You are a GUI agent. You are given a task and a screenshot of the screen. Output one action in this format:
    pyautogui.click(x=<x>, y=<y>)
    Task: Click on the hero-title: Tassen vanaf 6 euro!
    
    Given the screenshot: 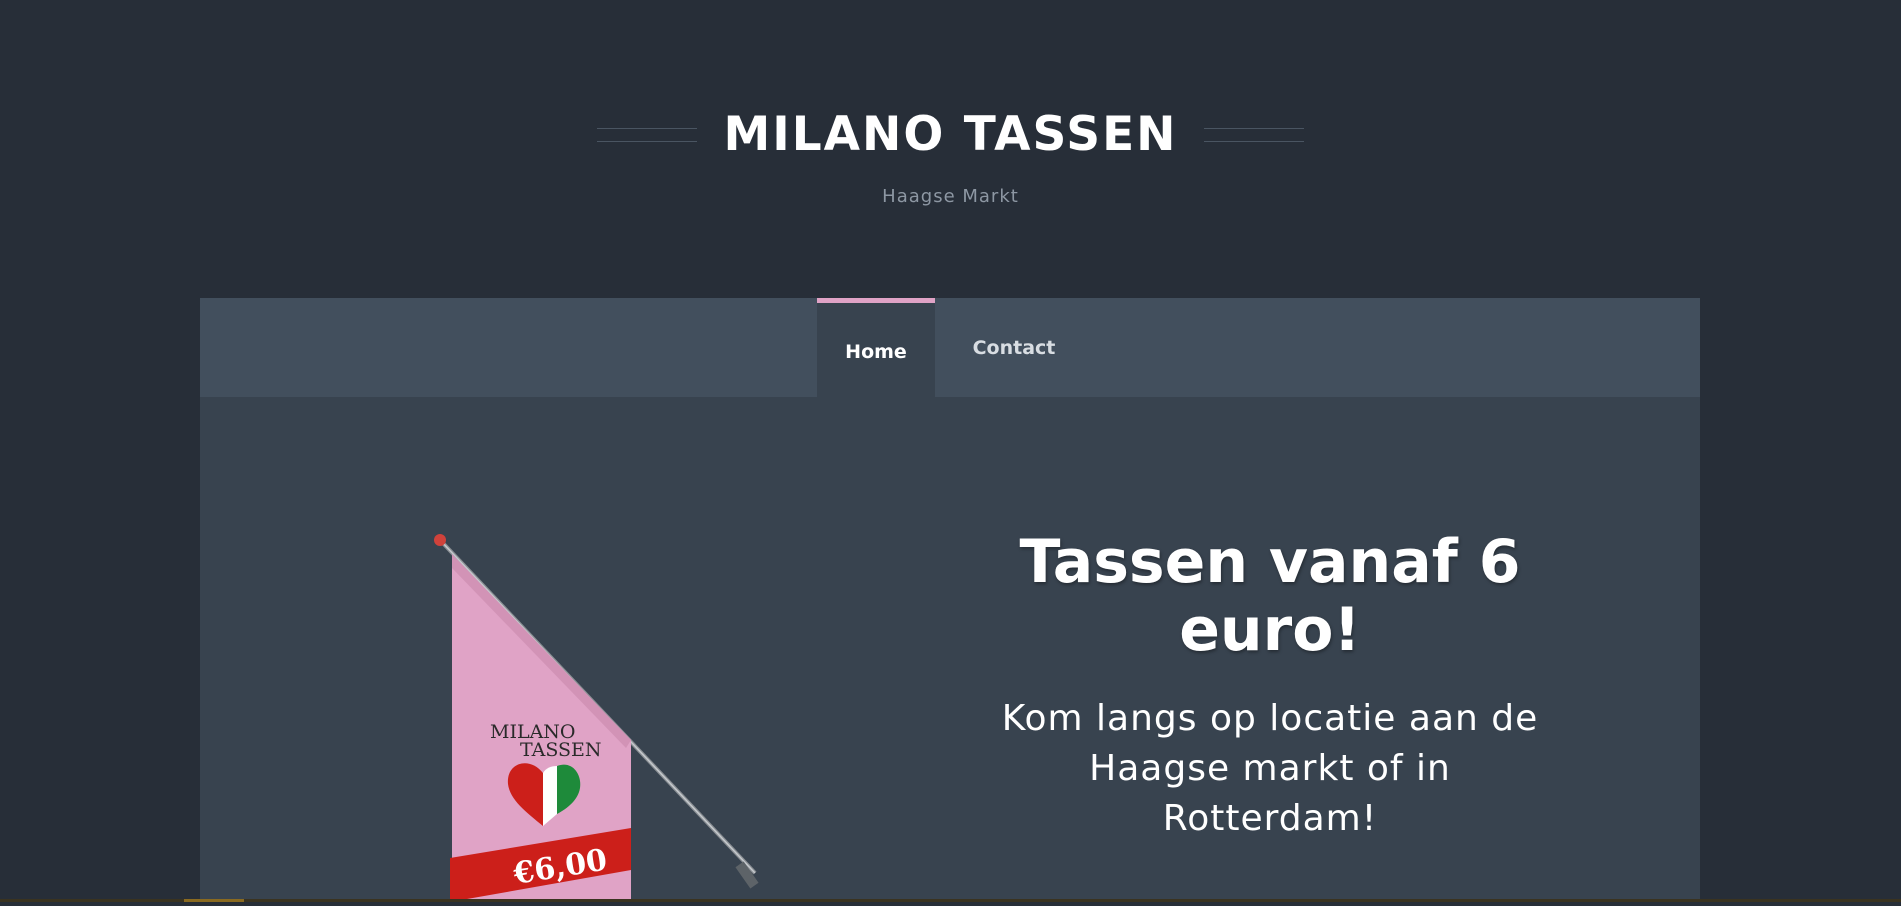 What is the action you would take?
    pyautogui.click(x=1270, y=596)
    